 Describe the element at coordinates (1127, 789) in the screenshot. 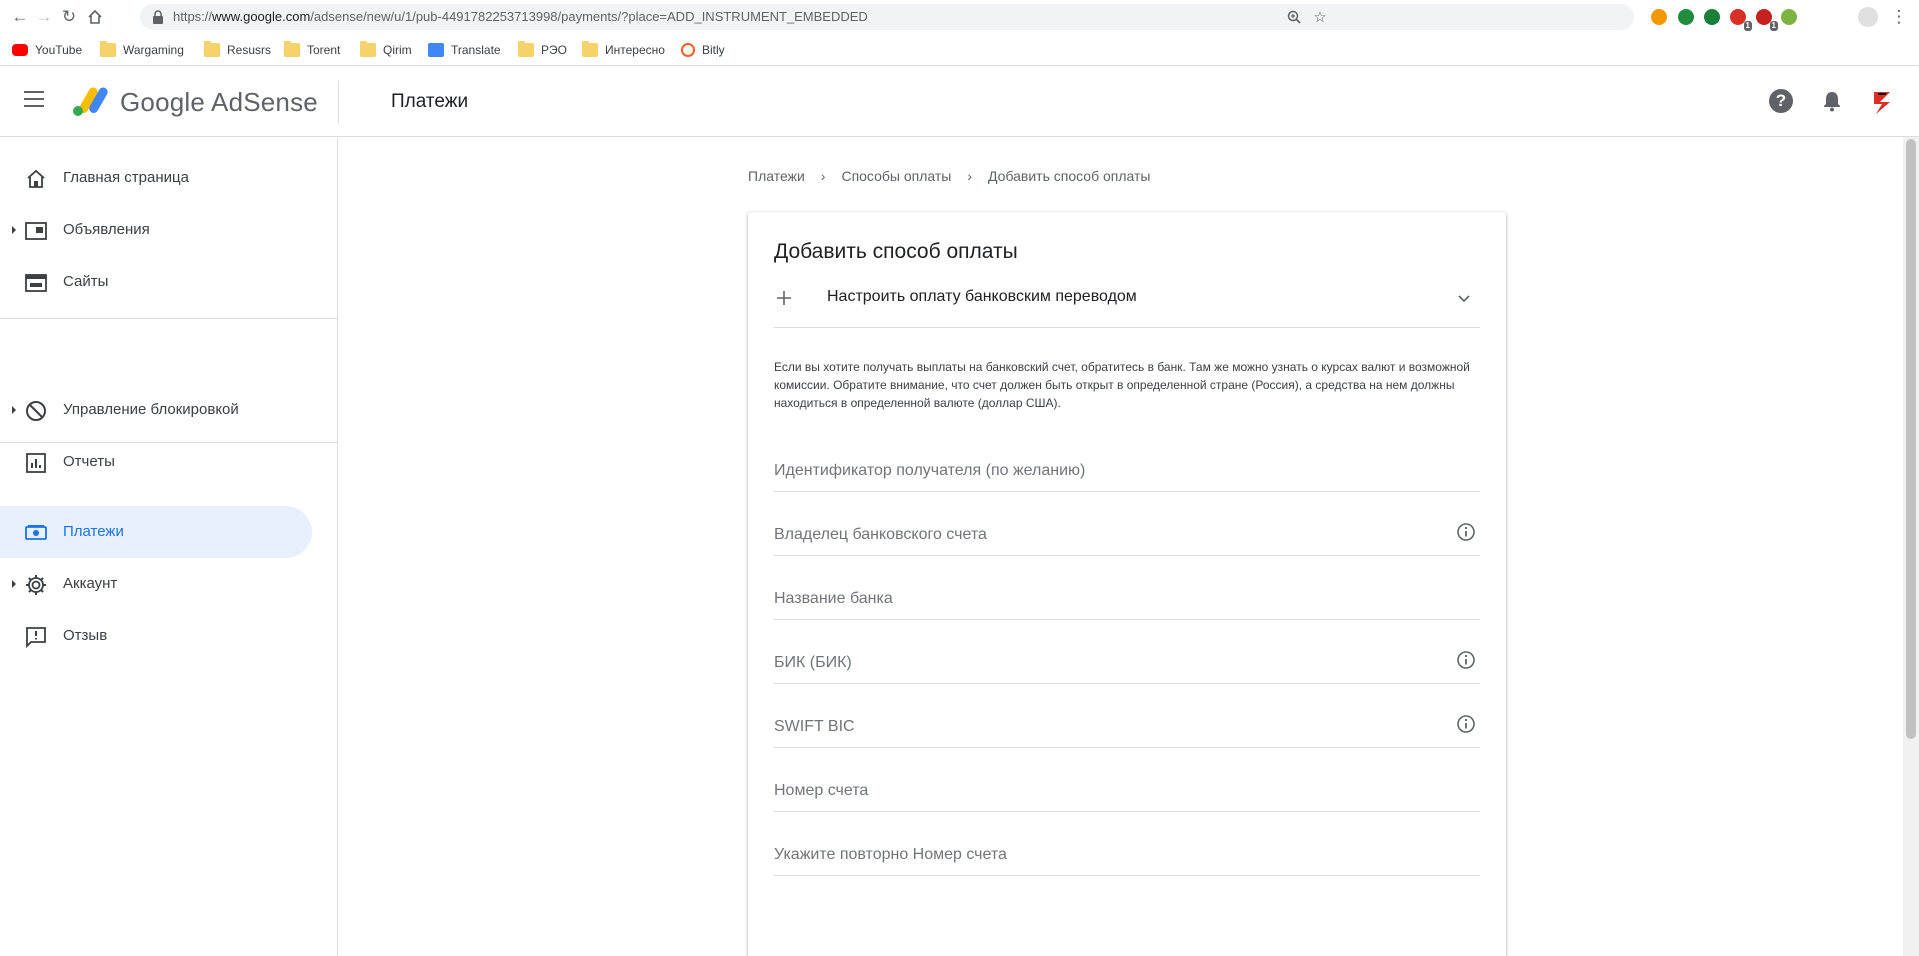

I see `form-field: Номер счета` at that location.